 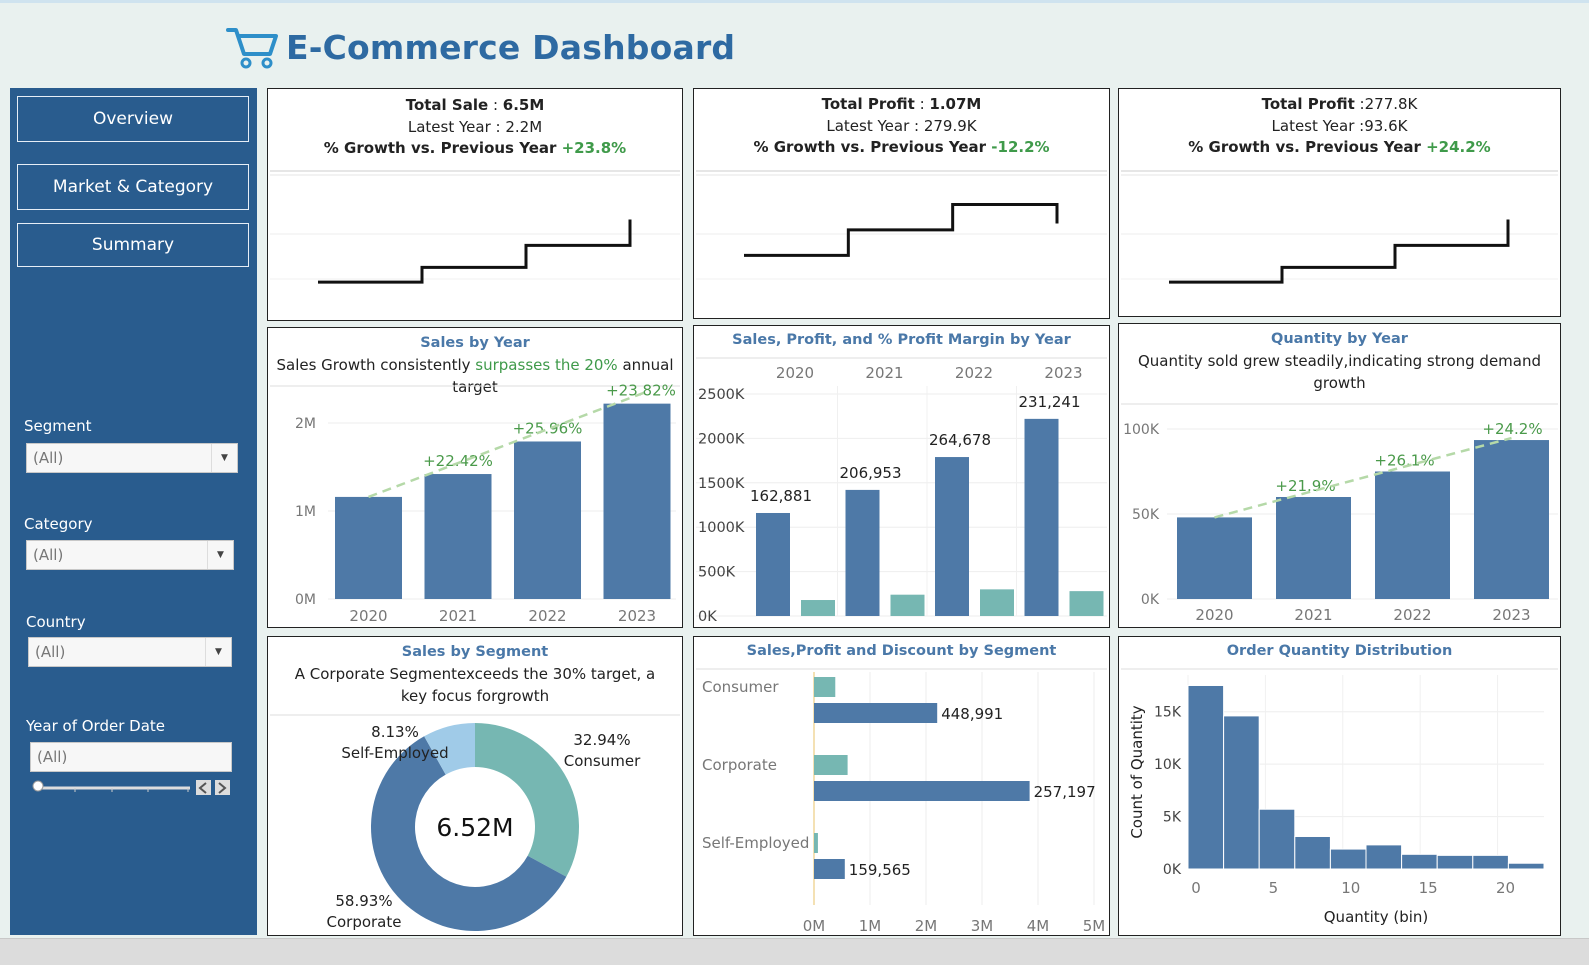 What do you see at coordinates (1376, 917) in the screenshot?
I see `x-axis-label: Quantity (bin)` at bounding box center [1376, 917].